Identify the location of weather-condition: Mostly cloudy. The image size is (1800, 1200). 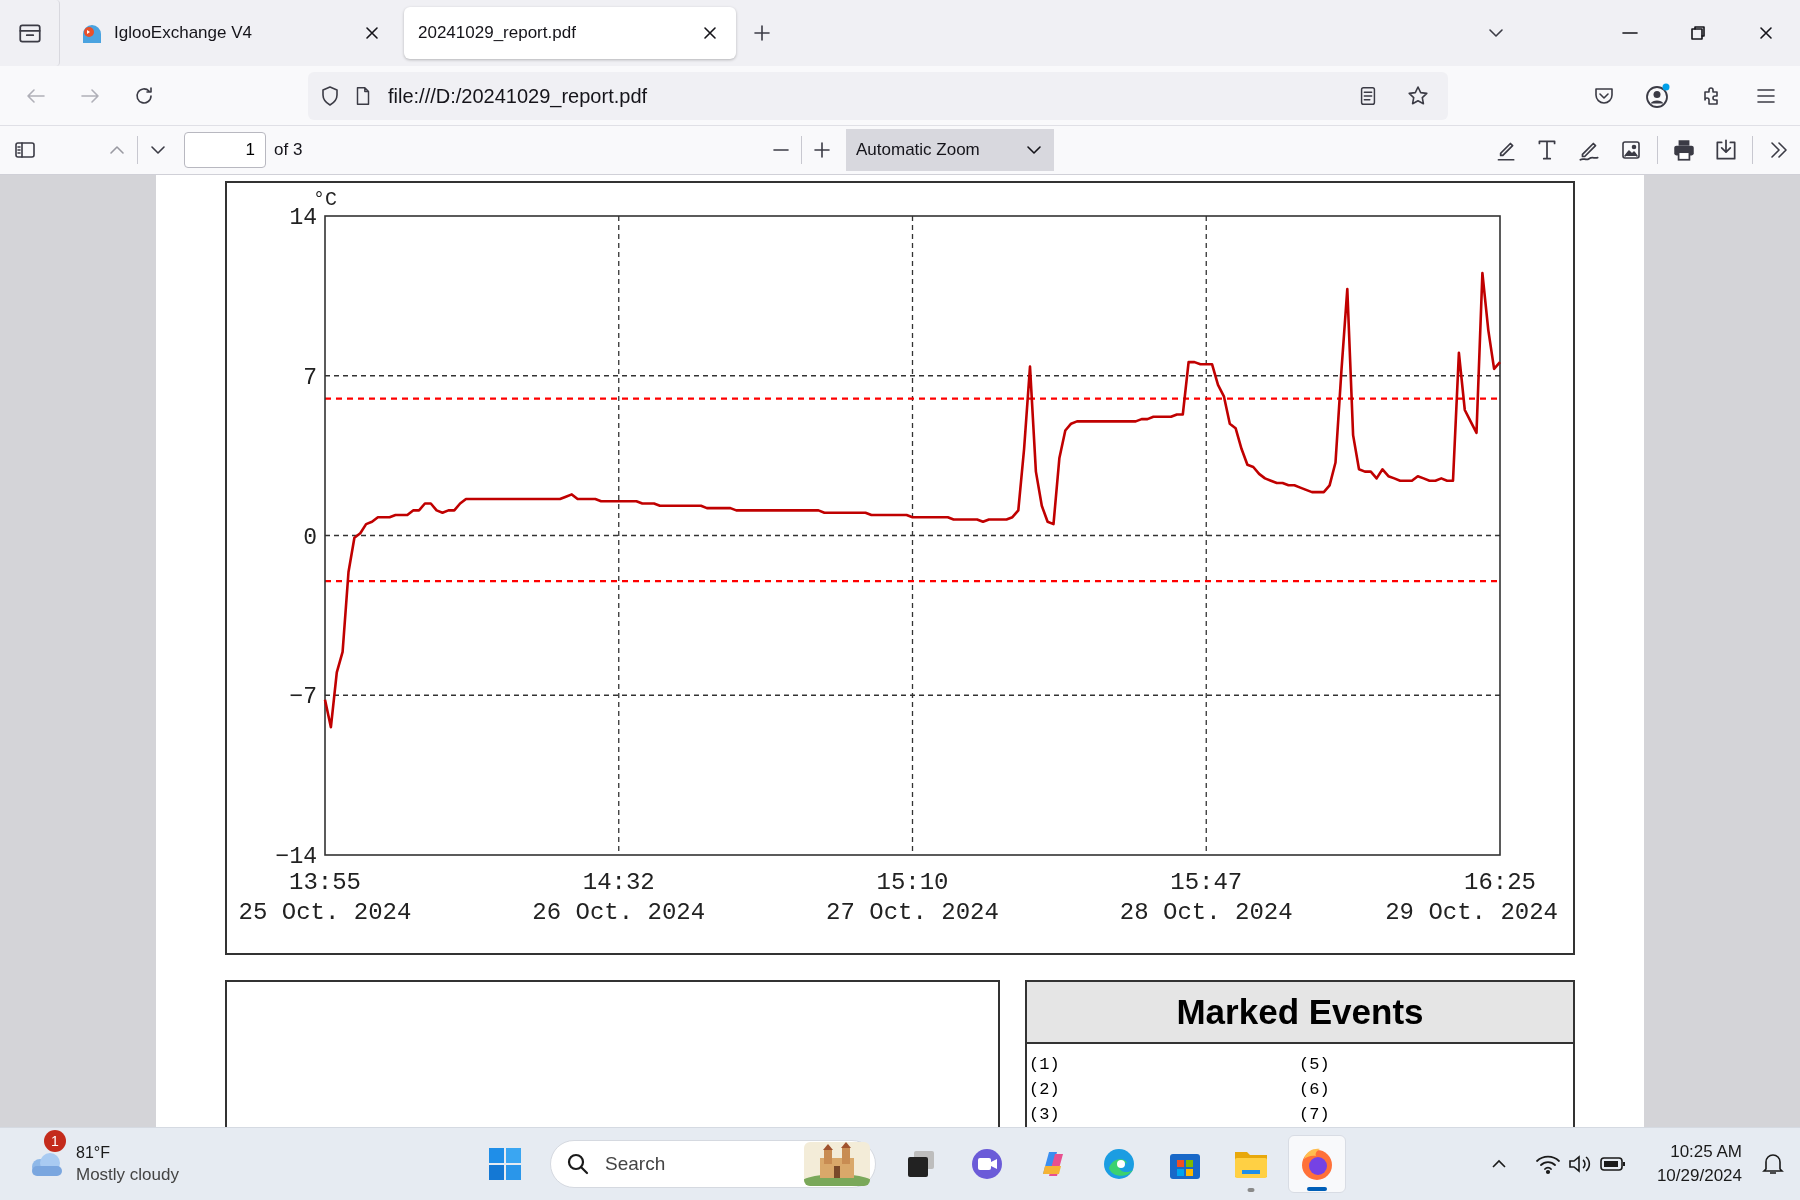
(127, 1175).